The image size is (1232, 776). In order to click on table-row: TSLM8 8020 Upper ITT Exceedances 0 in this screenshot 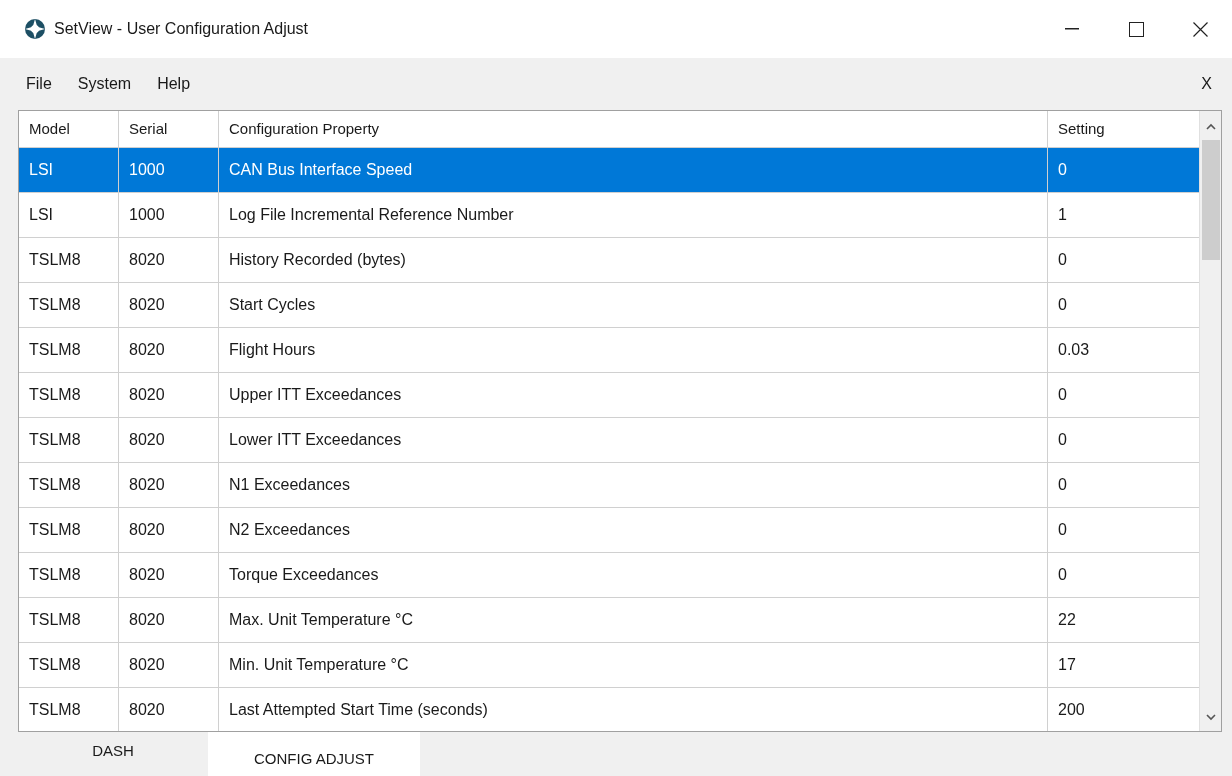, I will do `click(609, 395)`.